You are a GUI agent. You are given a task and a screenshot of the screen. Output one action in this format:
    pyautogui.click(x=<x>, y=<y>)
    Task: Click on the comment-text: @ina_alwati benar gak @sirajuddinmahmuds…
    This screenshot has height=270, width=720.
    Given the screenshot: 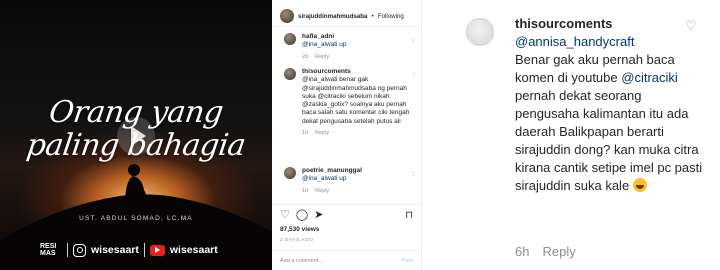 What is the action you would take?
    pyautogui.click(x=356, y=100)
    